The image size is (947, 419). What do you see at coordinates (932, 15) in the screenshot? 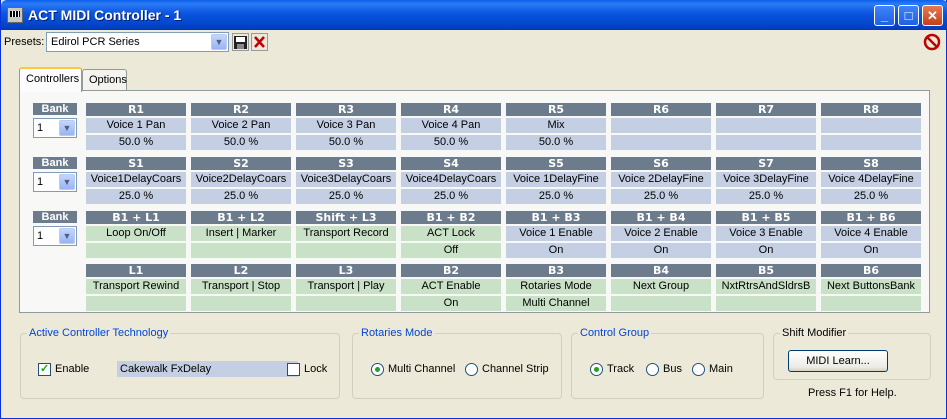
I see `close-button: ✕` at bounding box center [932, 15].